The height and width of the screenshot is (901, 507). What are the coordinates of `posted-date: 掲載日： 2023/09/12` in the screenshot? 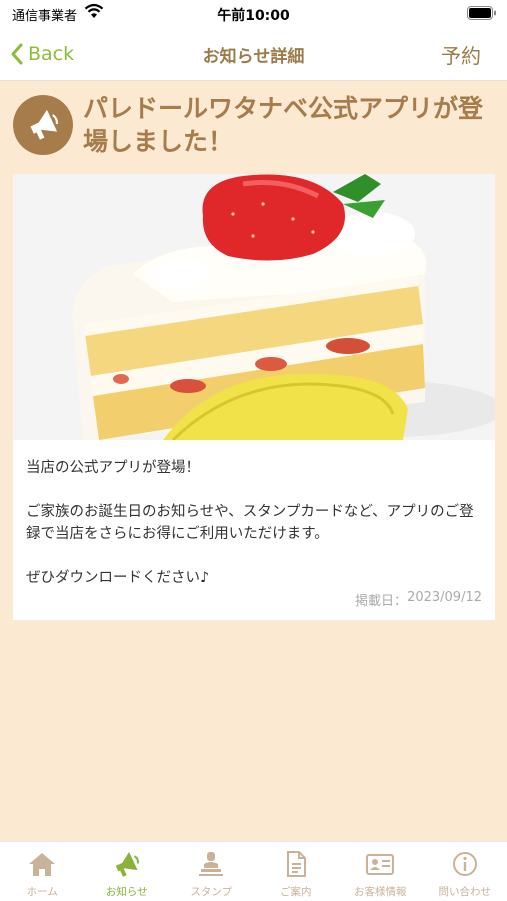 It's located at (418, 599).